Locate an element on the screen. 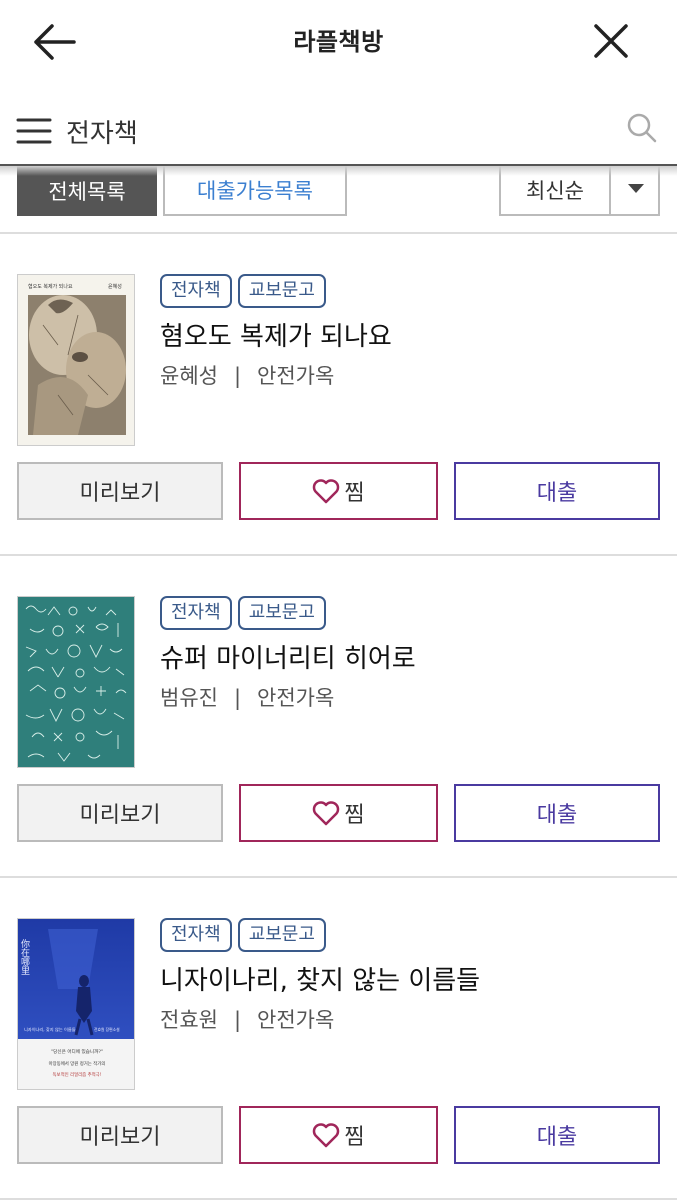 The width and height of the screenshot is (677, 1200). search-icon is located at coordinates (642, 128).